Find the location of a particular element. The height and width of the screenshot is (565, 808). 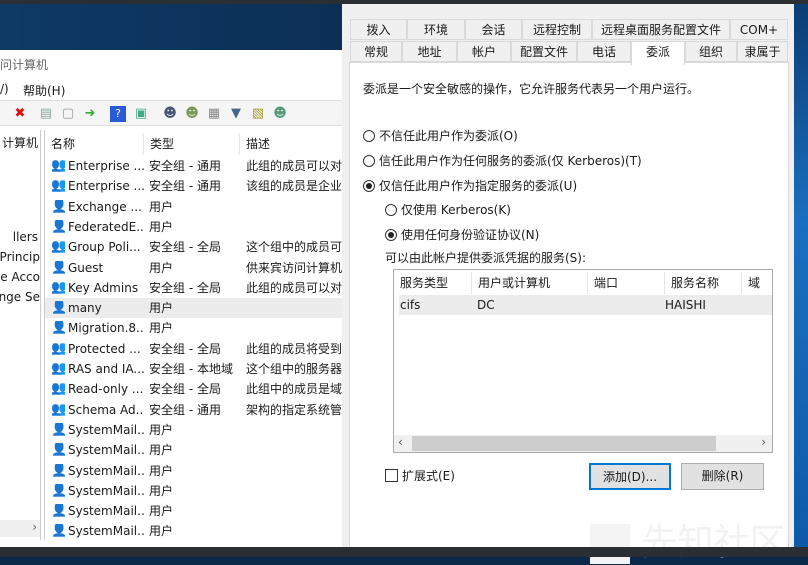

scroll-thumb is located at coordinates (564, 443).